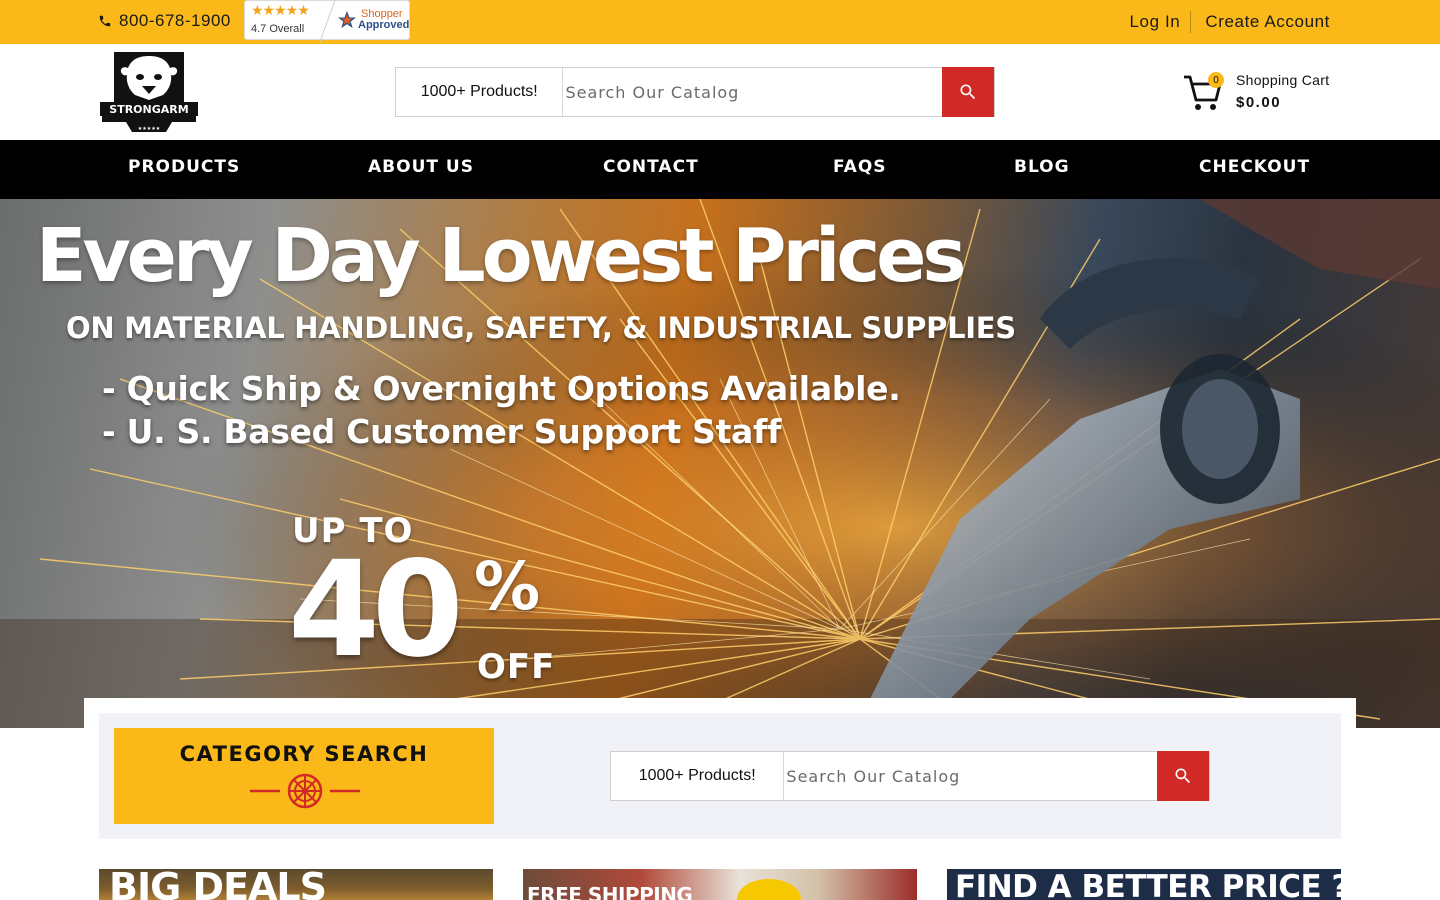  I want to click on strongarm-logo: STRONGARM ★★★★★, so click(149, 92).